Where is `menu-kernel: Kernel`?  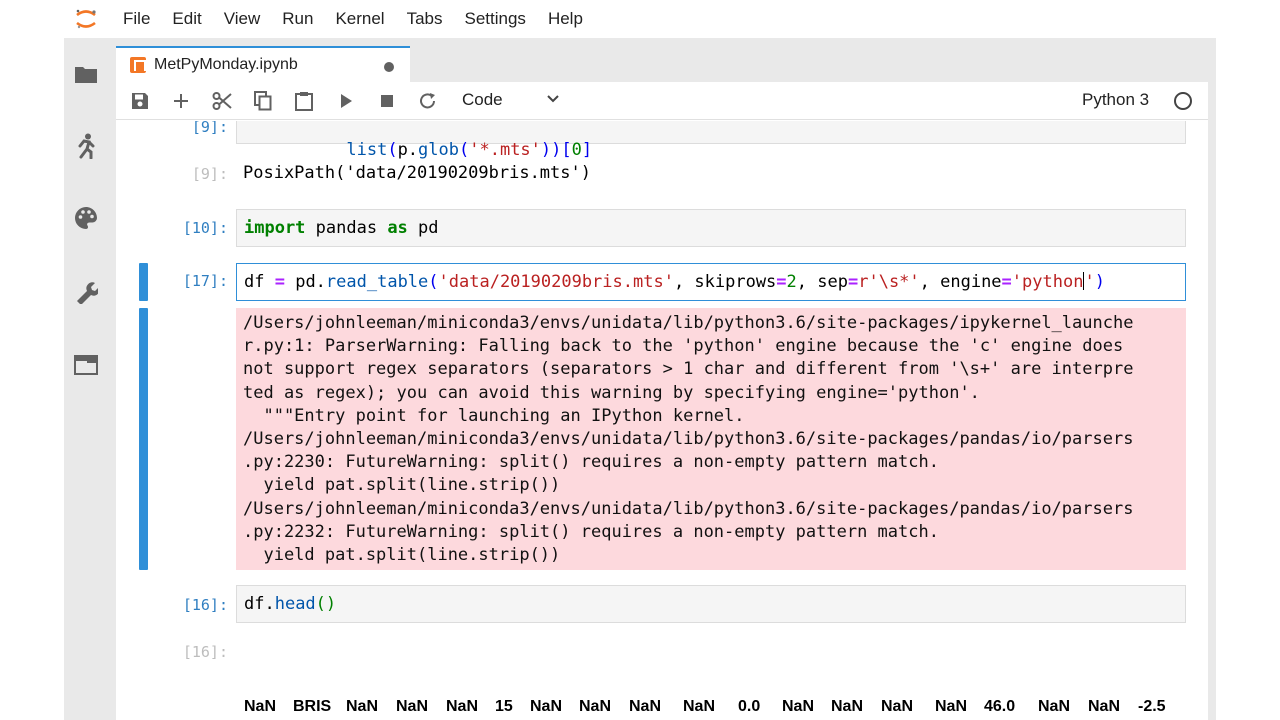 menu-kernel: Kernel is located at coordinates (359, 19).